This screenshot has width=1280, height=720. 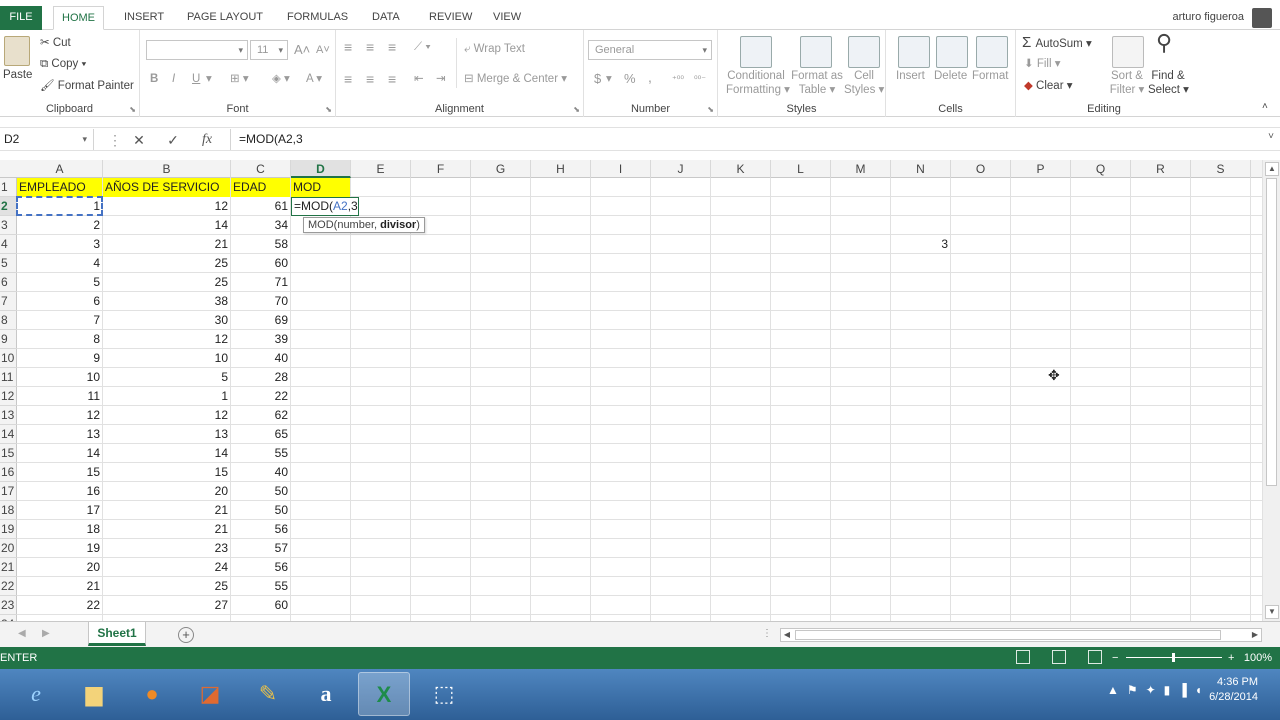 What do you see at coordinates (260, 263) in the screenshot?
I see `cell: 60` at bounding box center [260, 263].